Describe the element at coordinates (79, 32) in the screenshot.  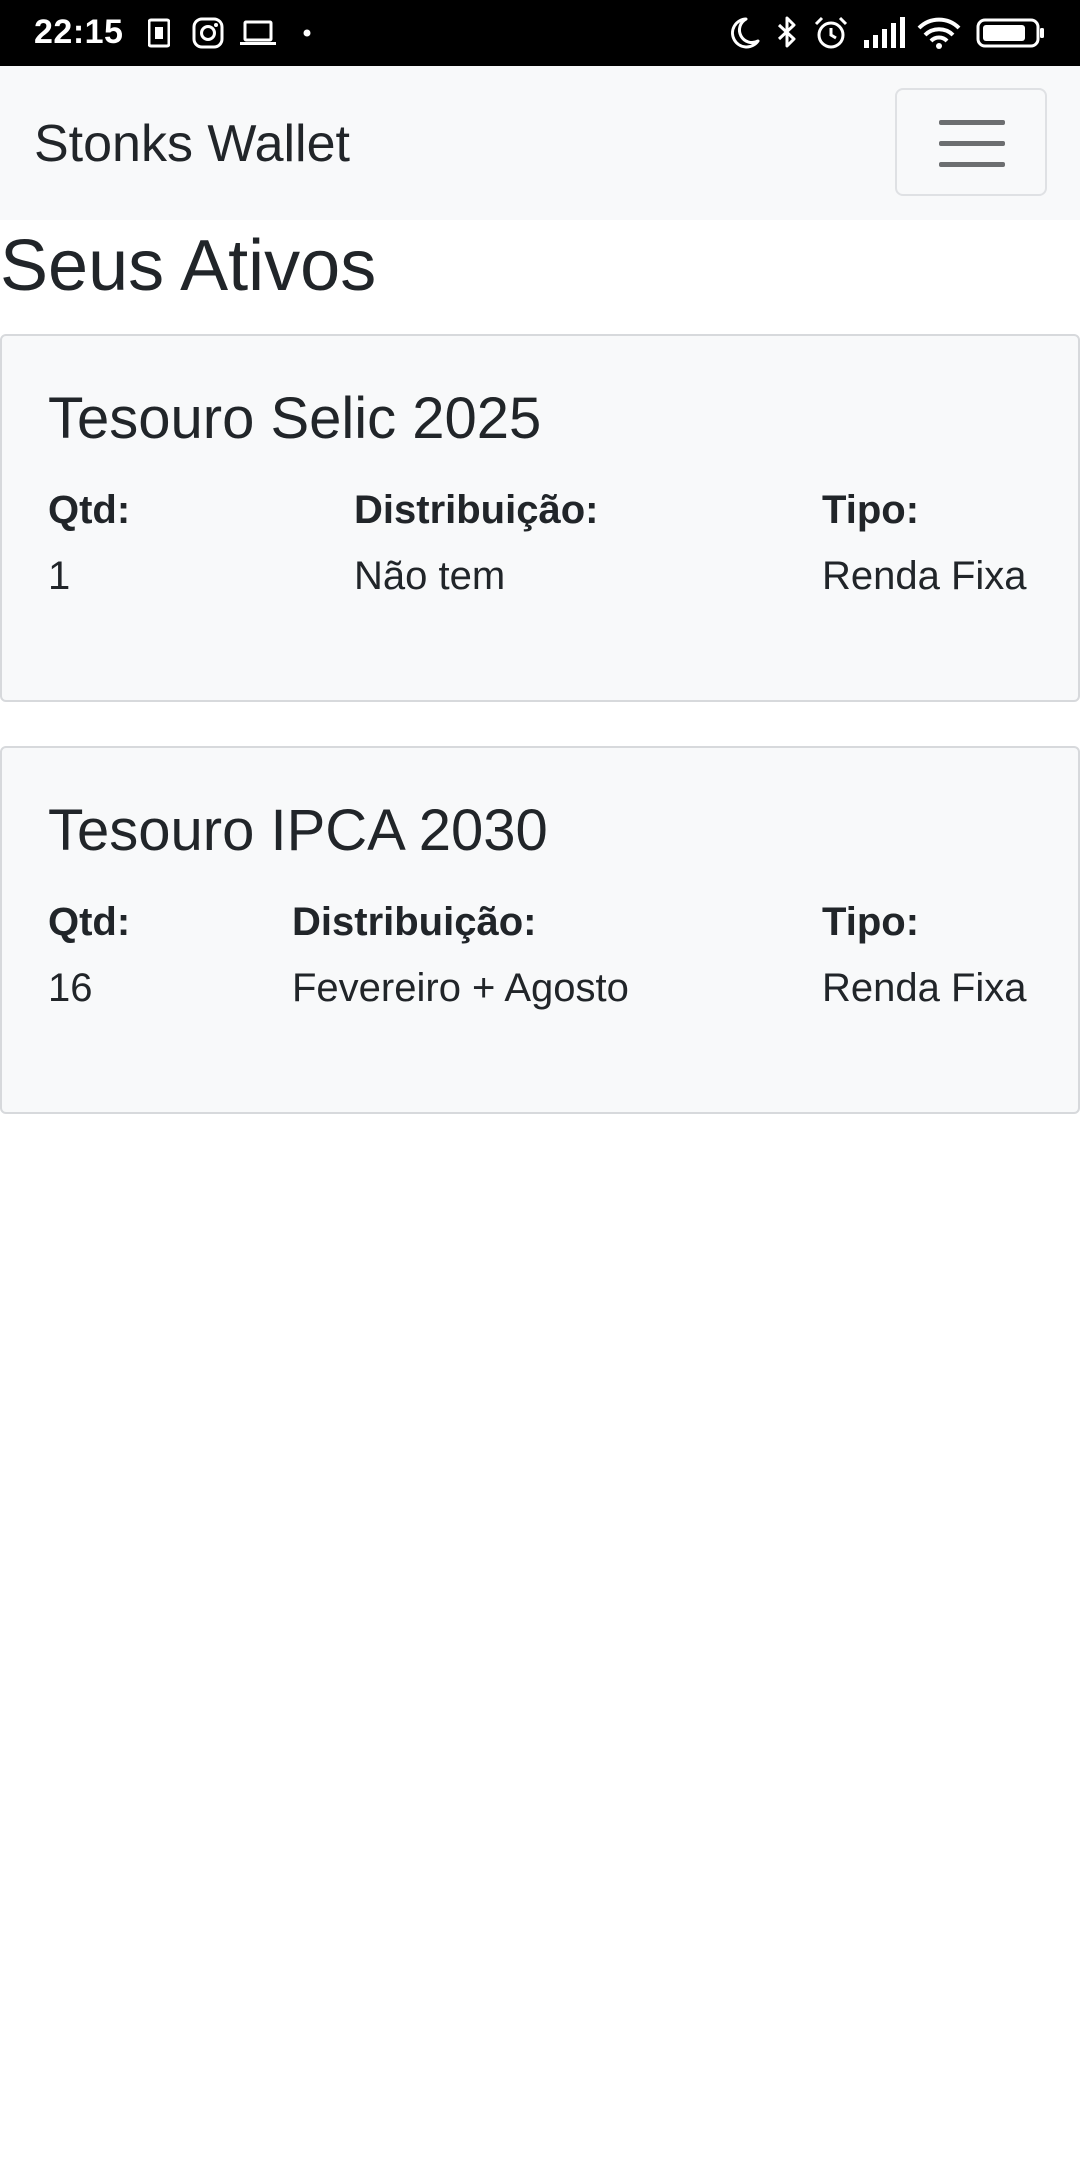
I see `status-time: 22:15` at that location.